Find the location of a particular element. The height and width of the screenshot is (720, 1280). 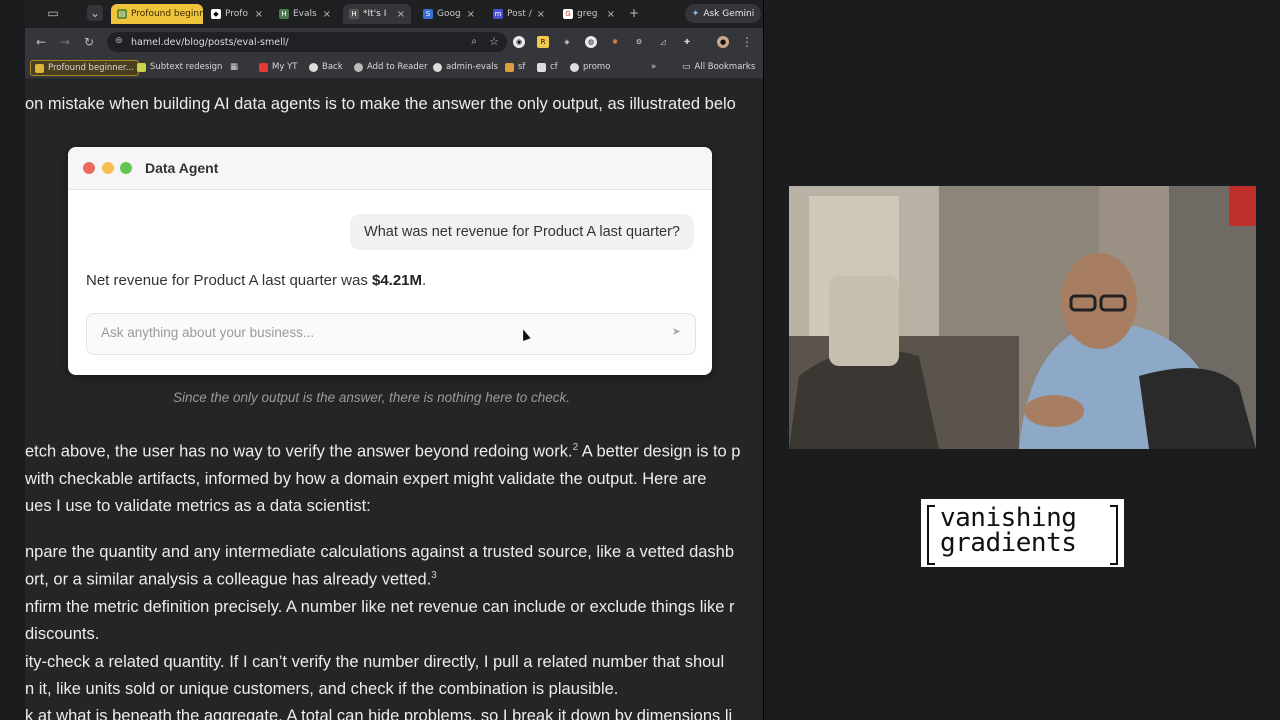

tab-label: Profound beginner is located at coordinates (167, 14).